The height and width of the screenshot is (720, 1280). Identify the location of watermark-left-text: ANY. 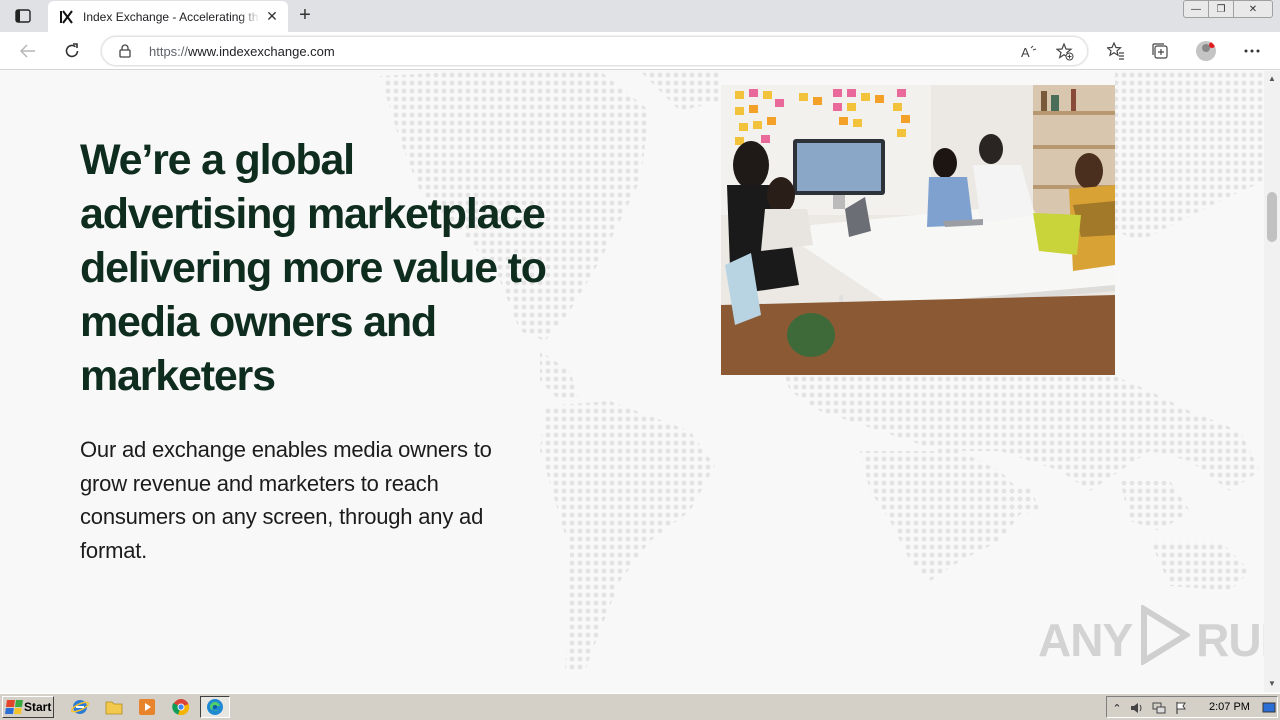
(1085, 640).